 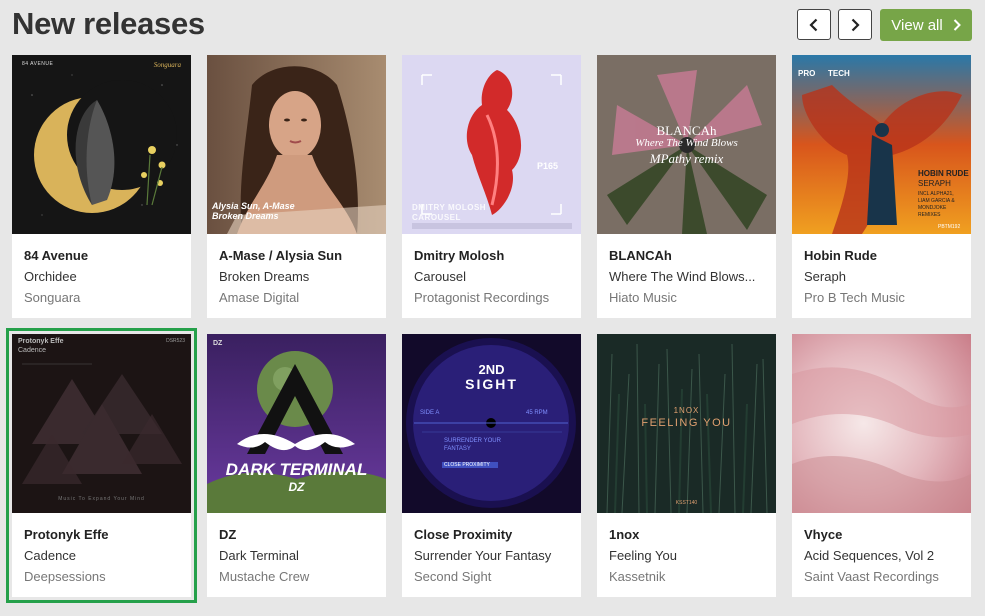 What do you see at coordinates (296, 144) in the screenshot?
I see `cover-art: Alysia Sun, A-Mase Broken Dreams` at bounding box center [296, 144].